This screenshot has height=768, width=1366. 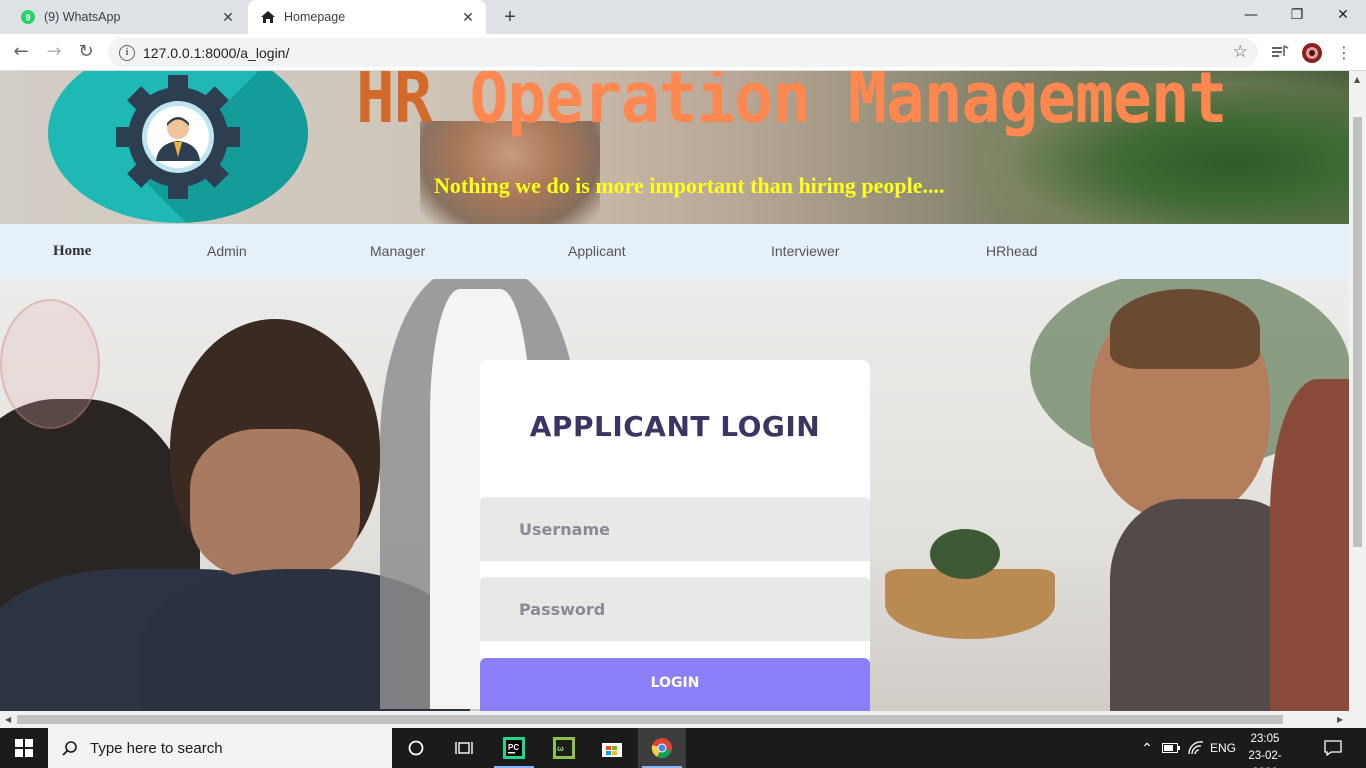 What do you see at coordinates (1280, 53) in the screenshot?
I see `media-queue-icon` at bounding box center [1280, 53].